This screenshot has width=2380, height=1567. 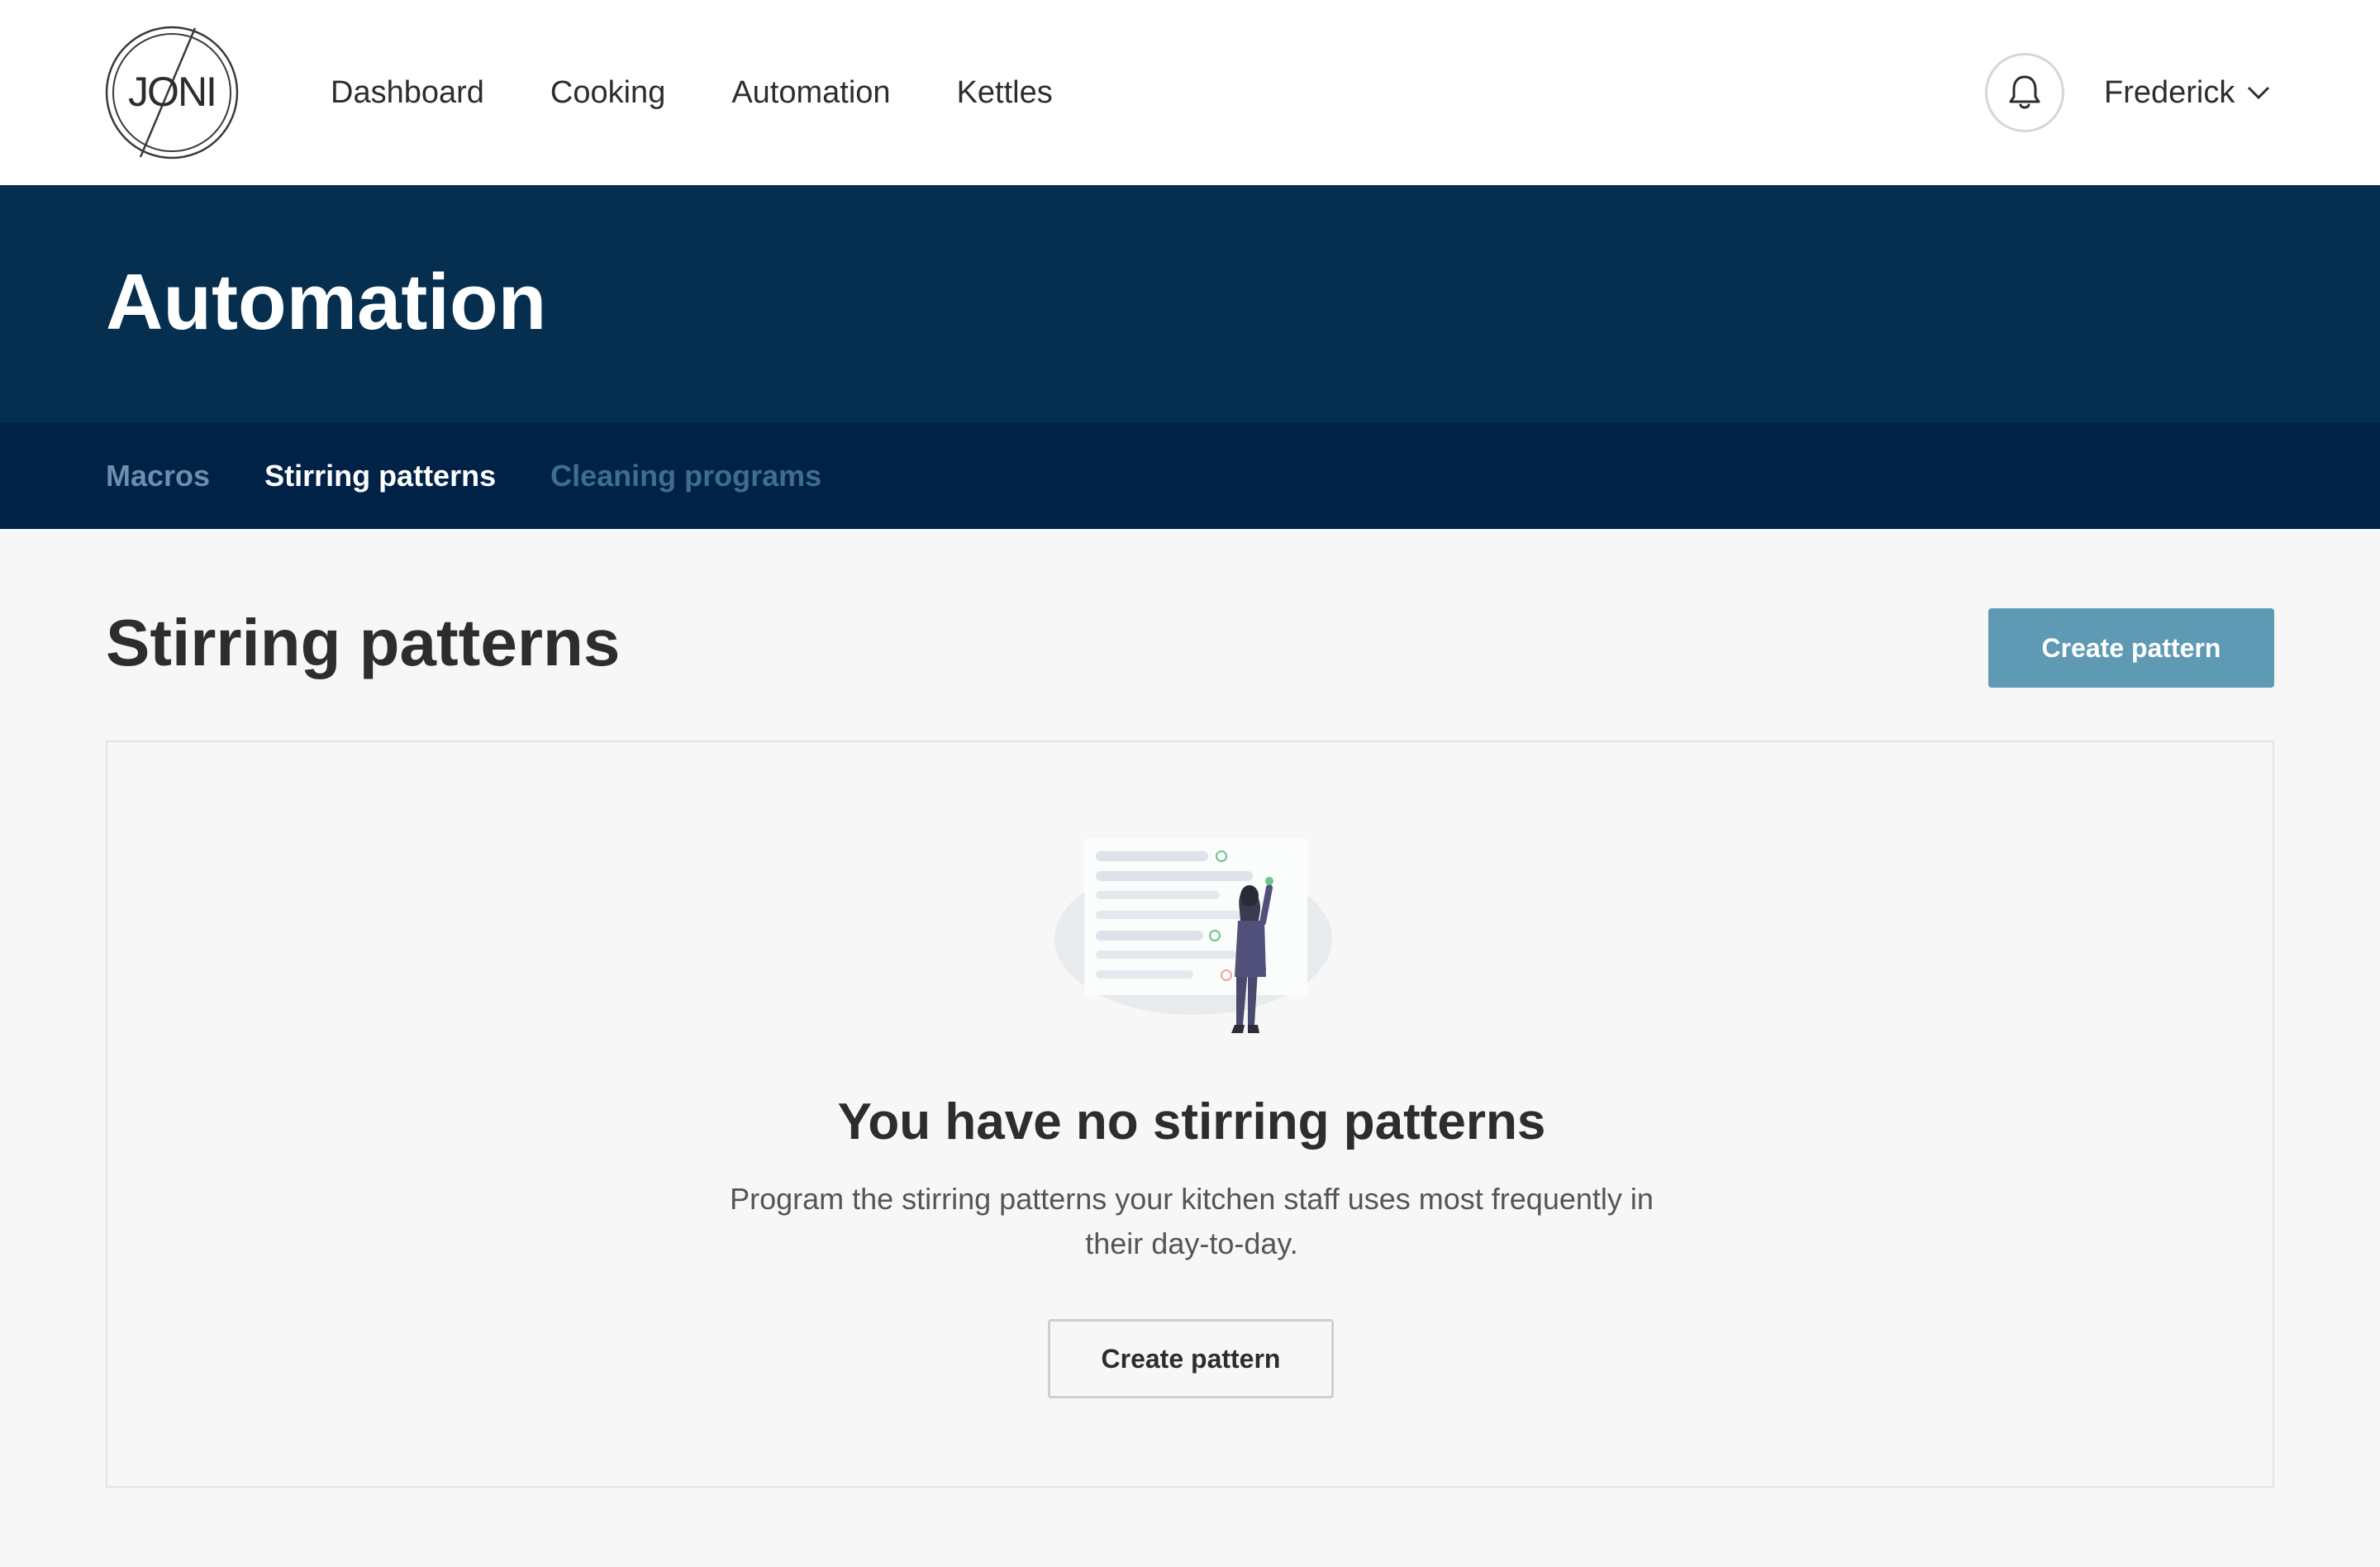 I want to click on user-name: Frederick, so click(x=2169, y=92).